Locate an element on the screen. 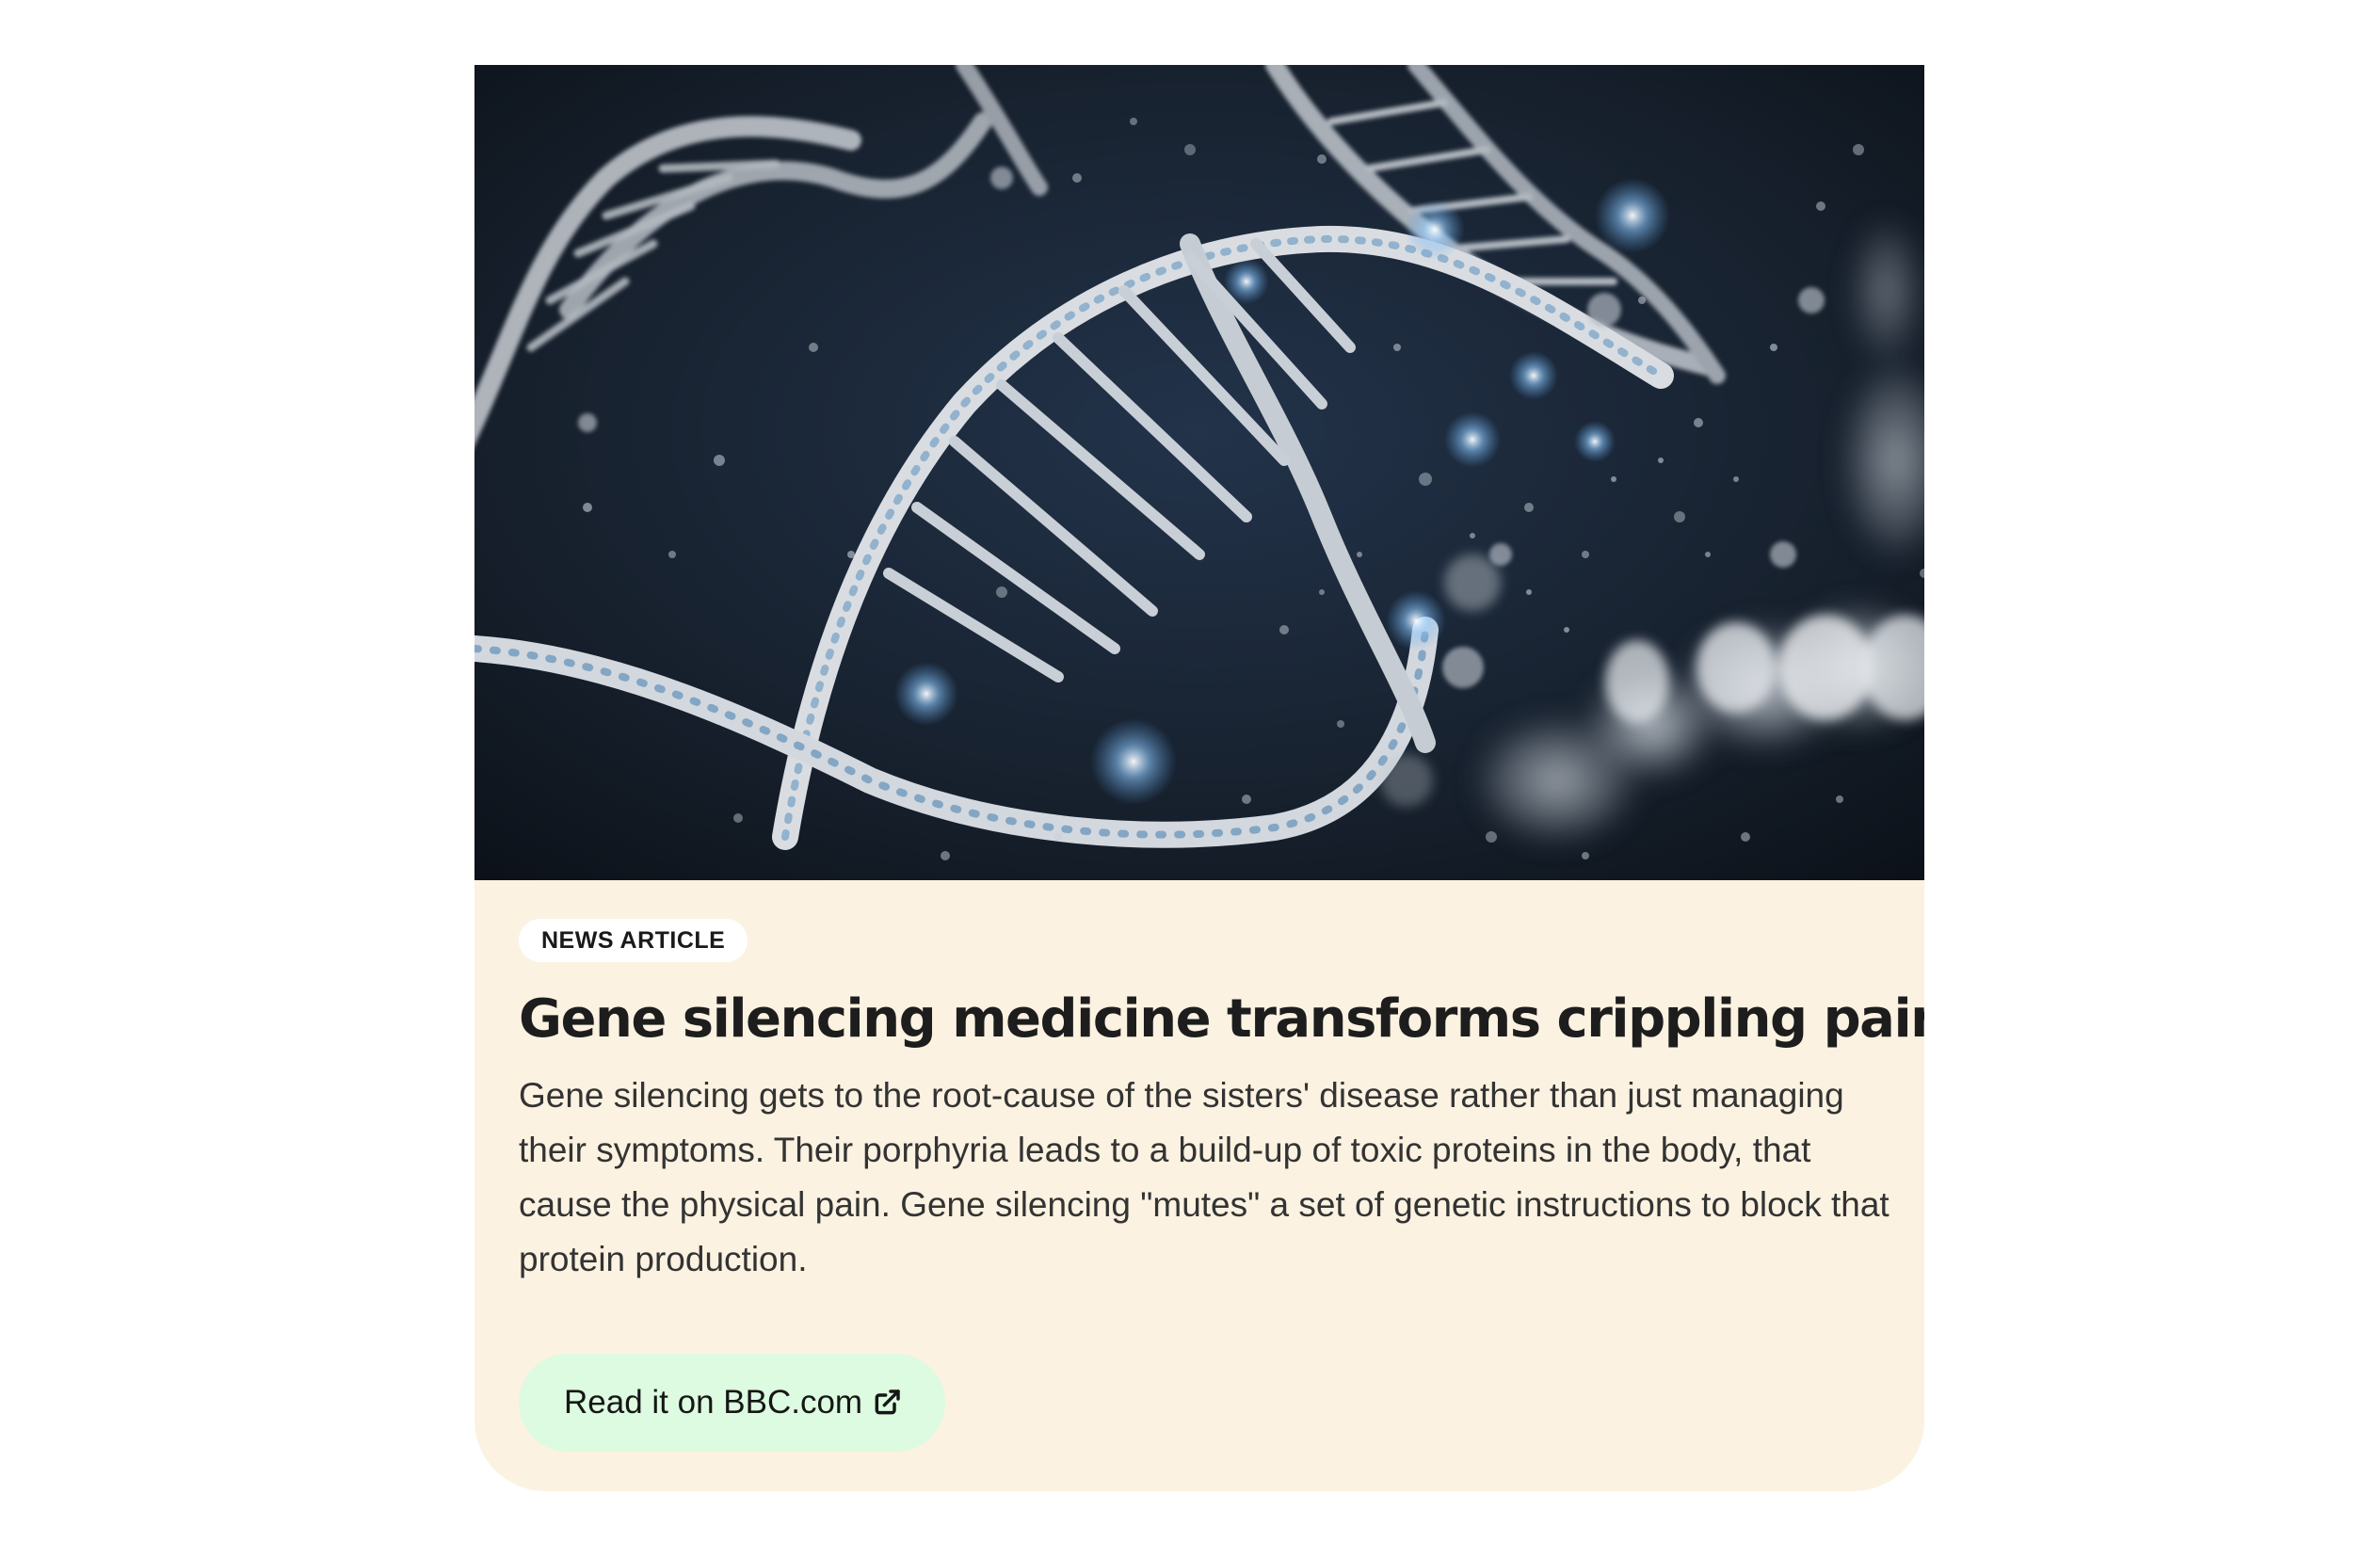 The height and width of the screenshot is (1542, 2380). read-on-bbc-button: Read it on BBC.com is located at coordinates (732, 1403).